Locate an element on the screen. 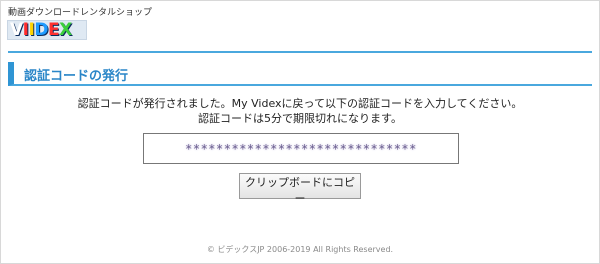 This screenshot has width=600, height=264. header-divider is located at coordinates (300, 52).